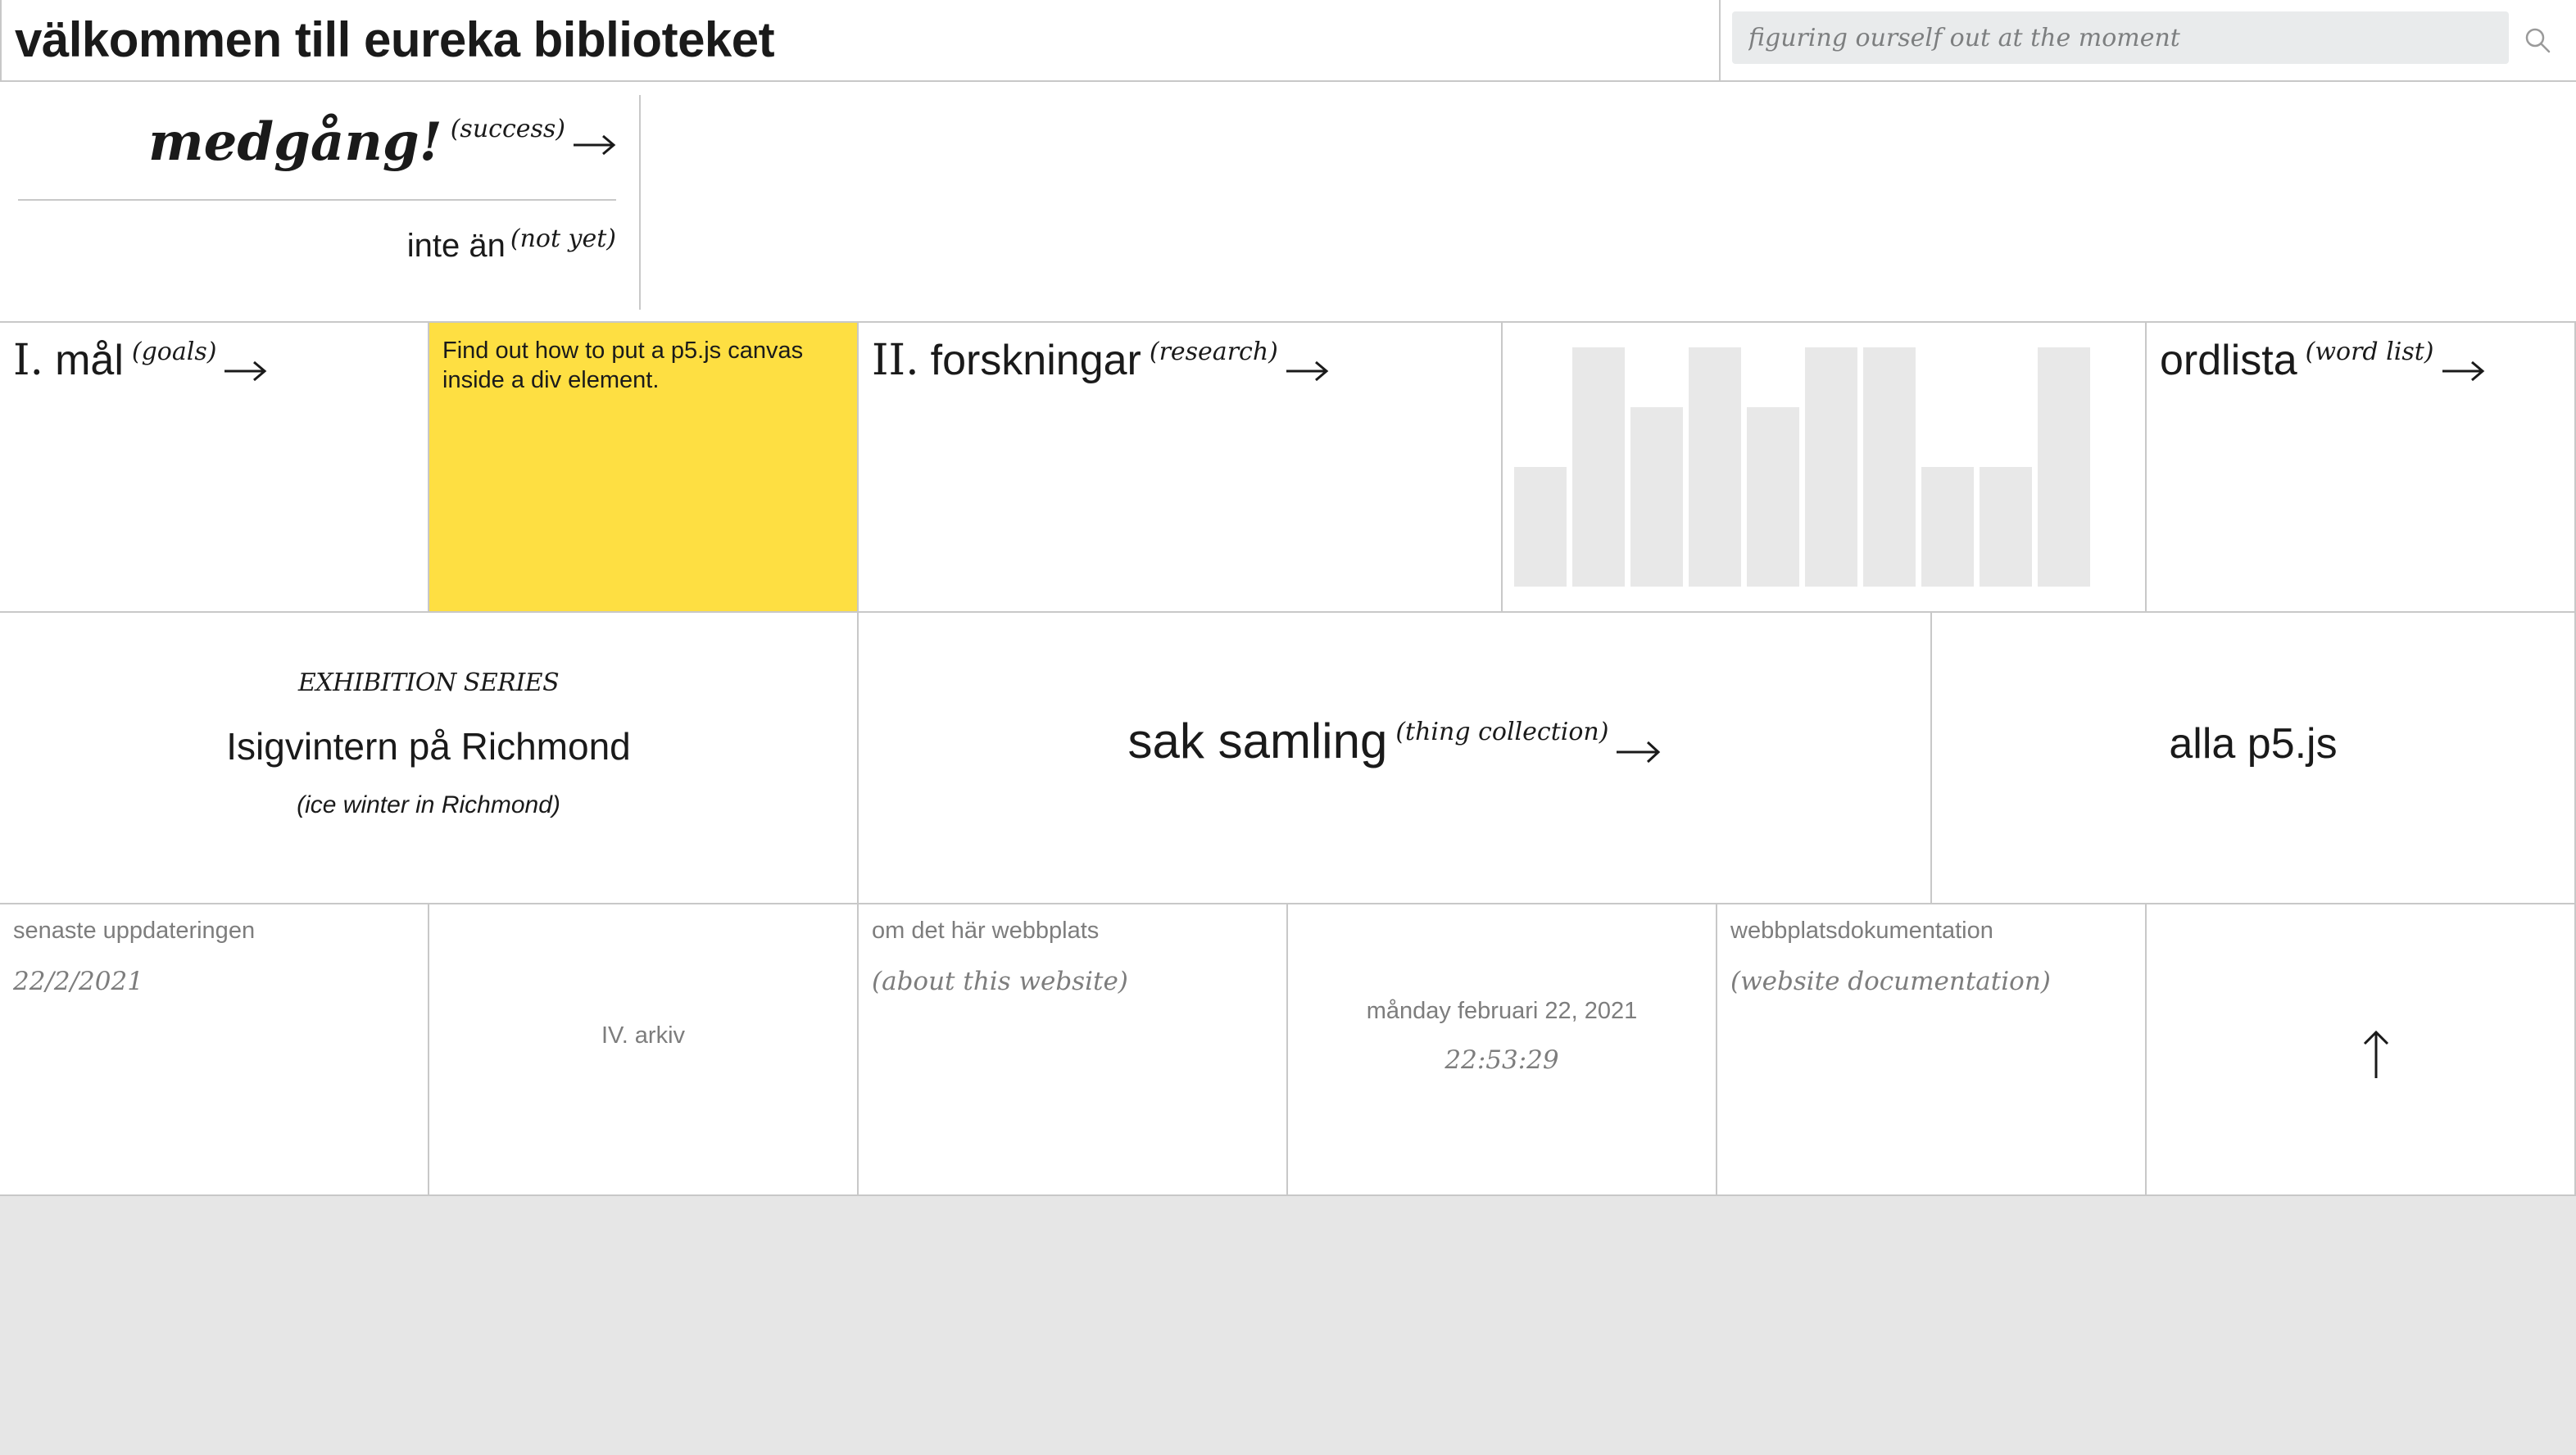  Describe the element at coordinates (1501, 1060) in the screenshot. I see `clock-time: 22:53:29` at that location.